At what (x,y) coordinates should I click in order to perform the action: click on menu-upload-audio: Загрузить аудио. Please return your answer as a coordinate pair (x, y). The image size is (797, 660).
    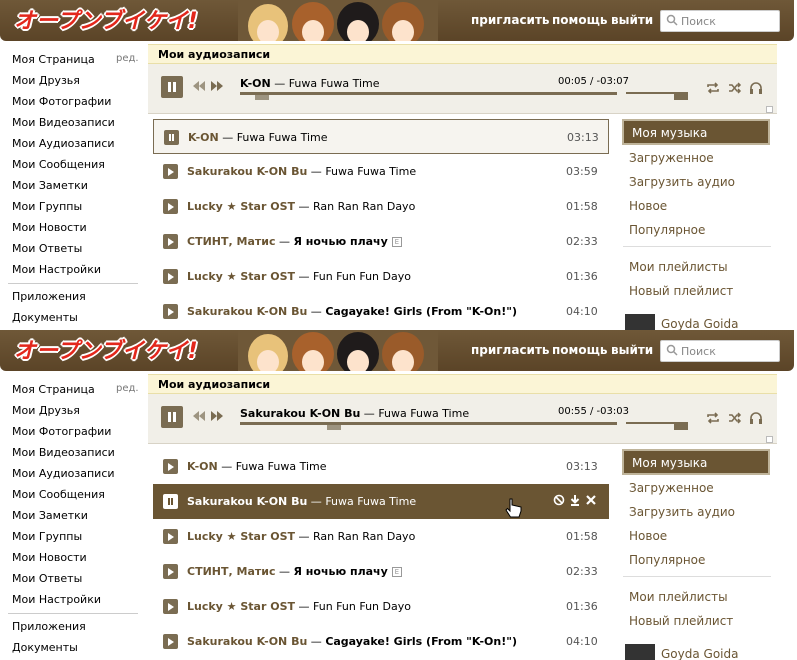
    Looking at the image, I should click on (682, 512).